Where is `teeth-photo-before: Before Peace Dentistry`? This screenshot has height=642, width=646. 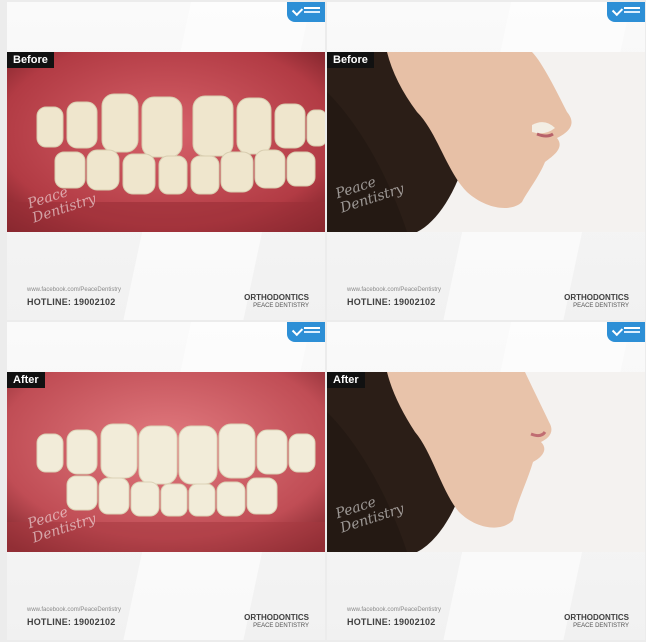
teeth-photo-before: Before Peace Dentistry is located at coordinates (166, 142).